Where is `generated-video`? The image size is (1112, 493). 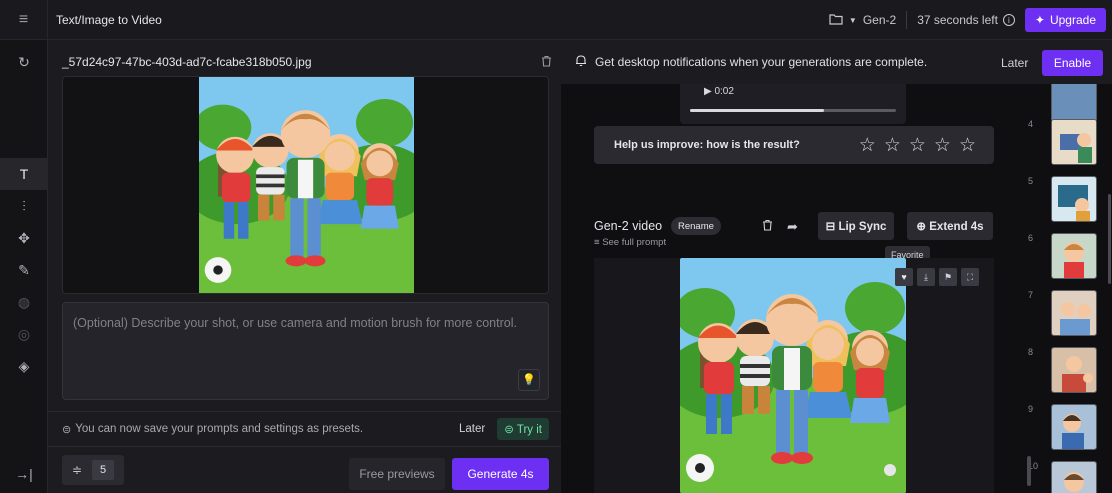 generated-video is located at coordinates (793, 375).